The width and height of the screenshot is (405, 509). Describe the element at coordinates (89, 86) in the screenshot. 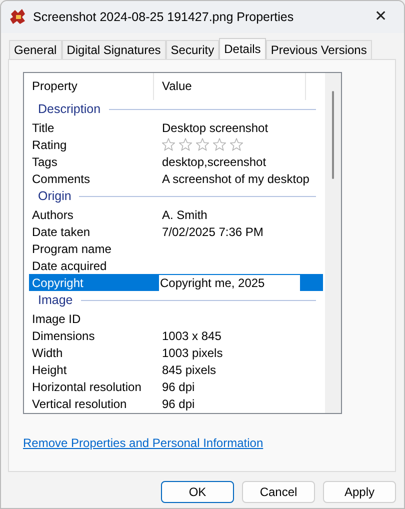

I see `column-header: Property` at that location.